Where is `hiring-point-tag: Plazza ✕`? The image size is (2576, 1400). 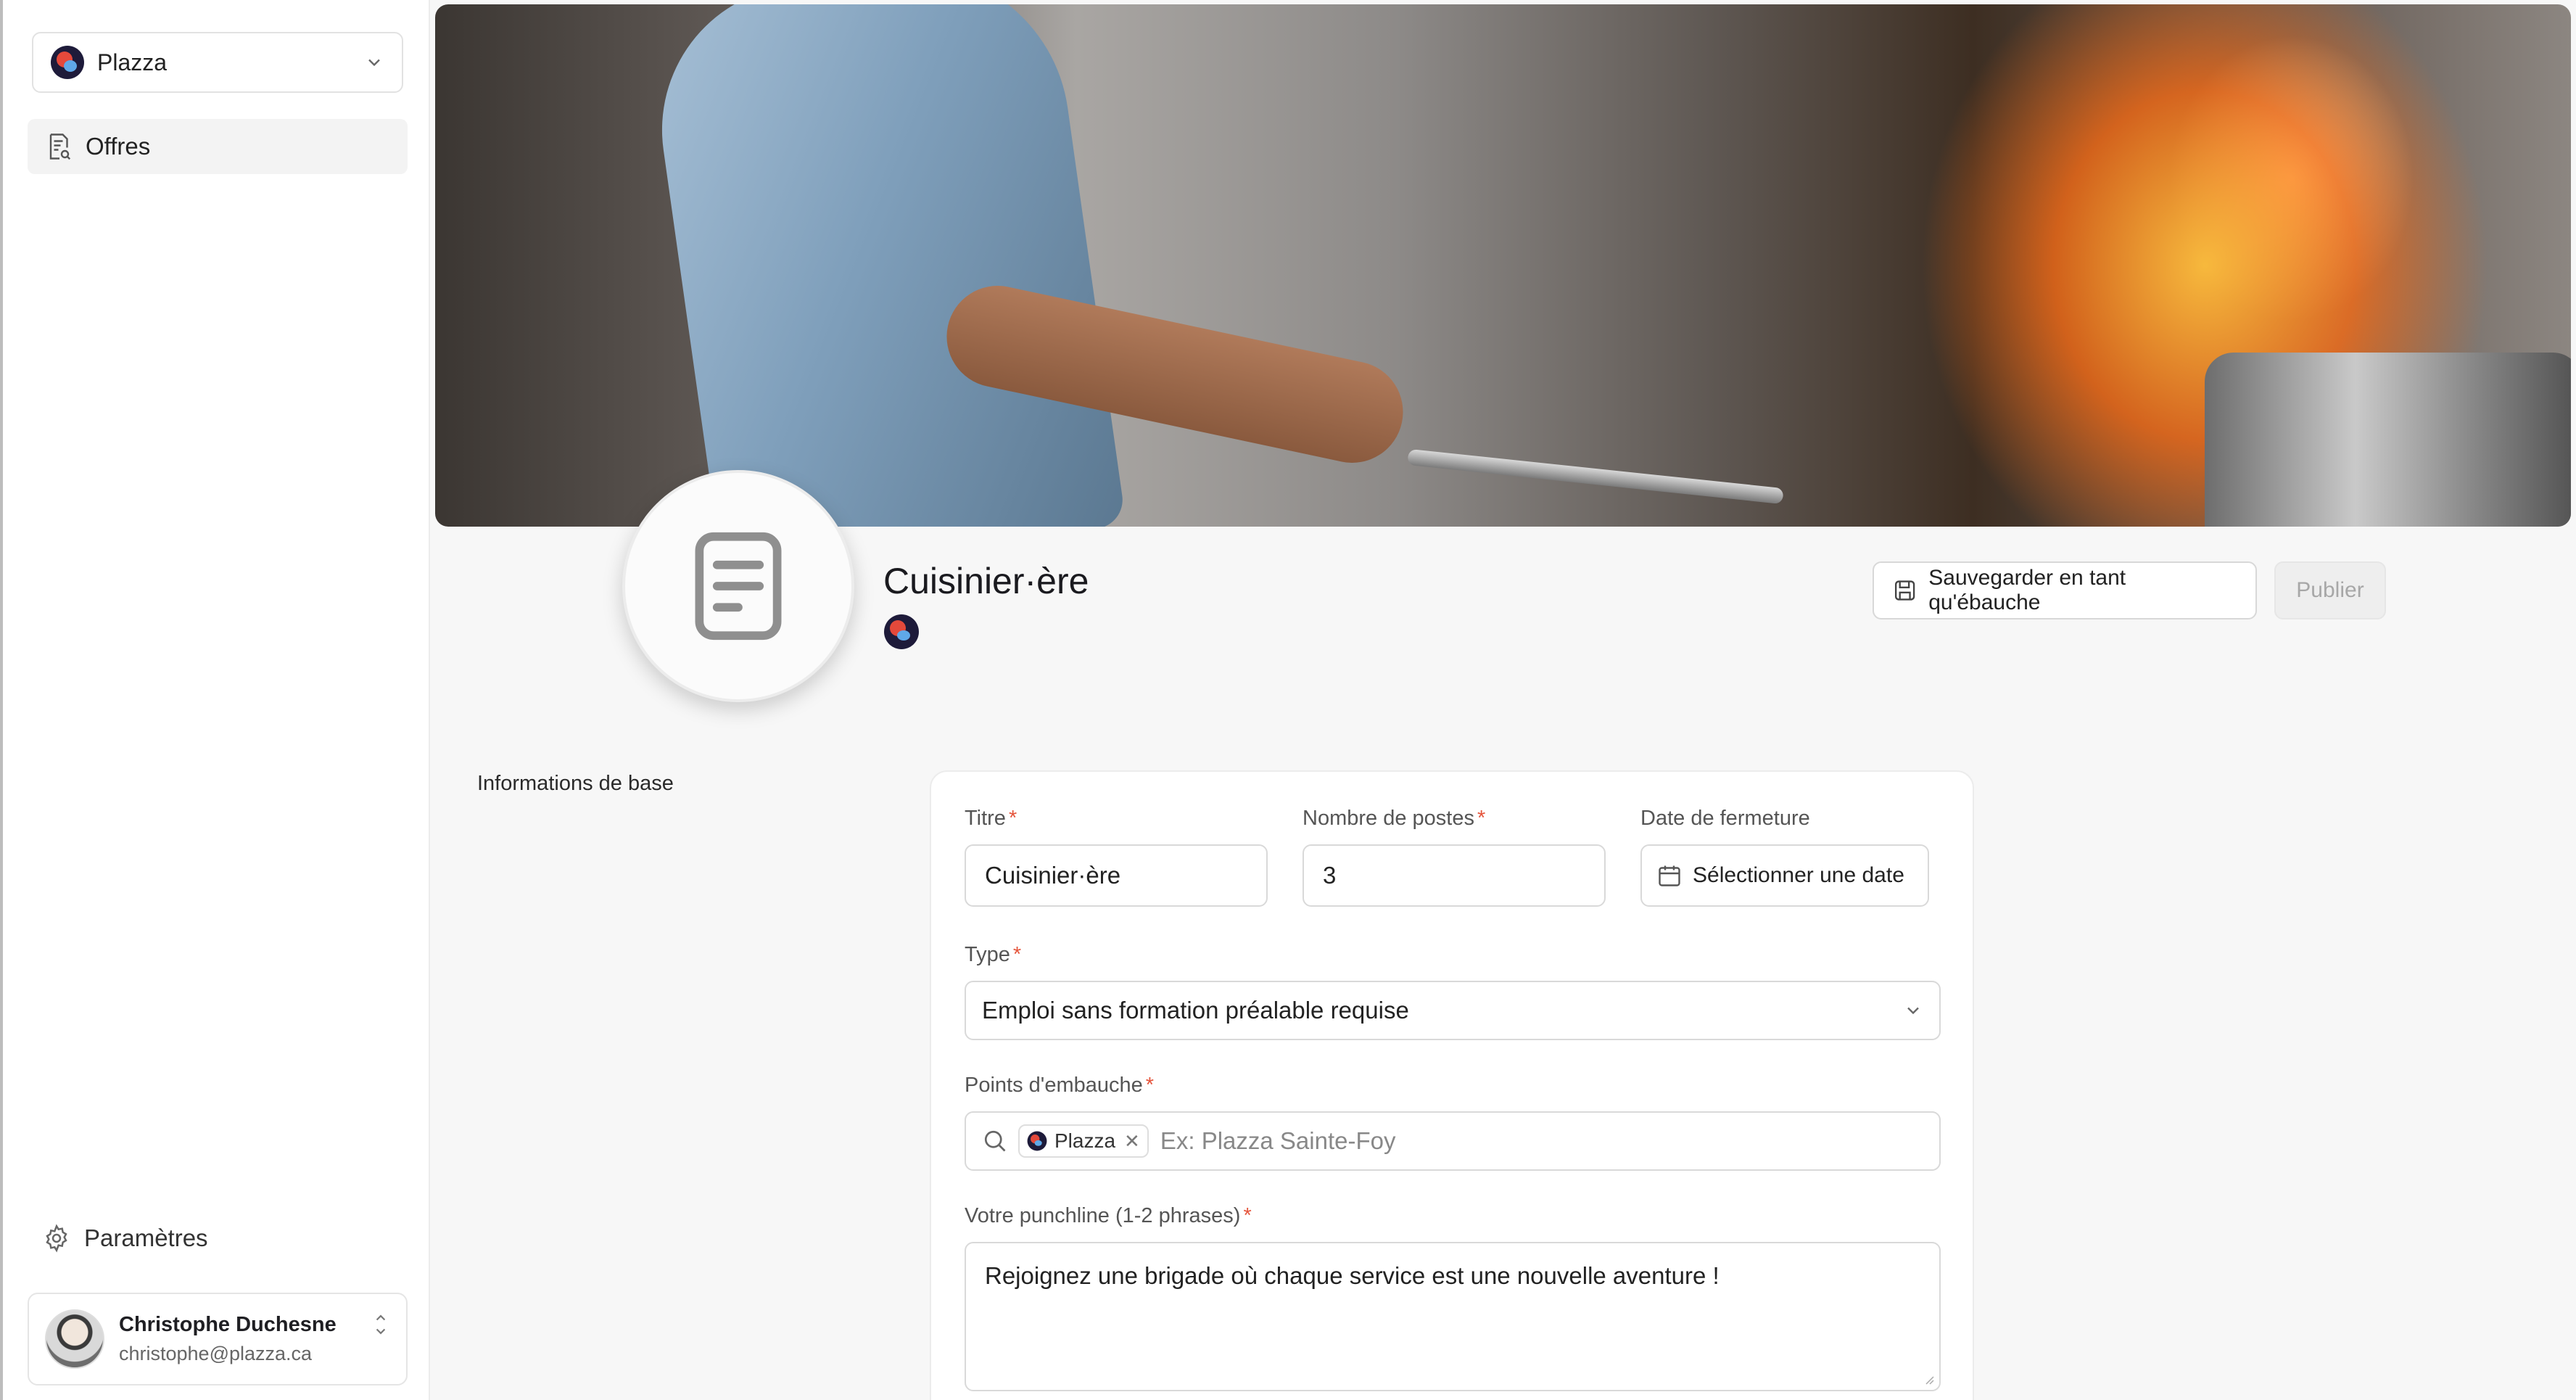 hiring-point-tag: Plazza ✕ is located at coordinates (1083, 1141).